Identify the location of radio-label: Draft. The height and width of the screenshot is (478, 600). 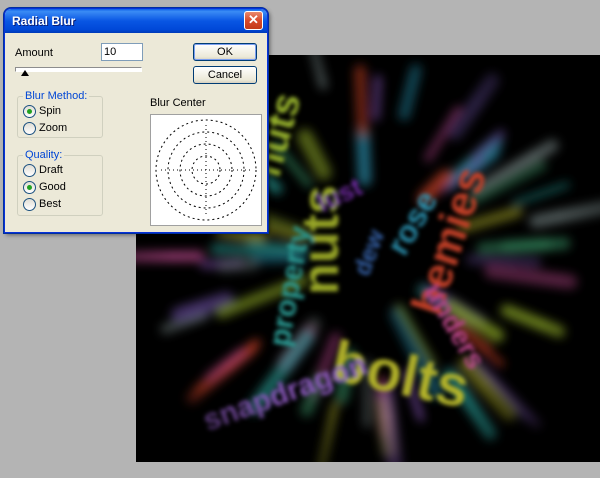
(51, 170).